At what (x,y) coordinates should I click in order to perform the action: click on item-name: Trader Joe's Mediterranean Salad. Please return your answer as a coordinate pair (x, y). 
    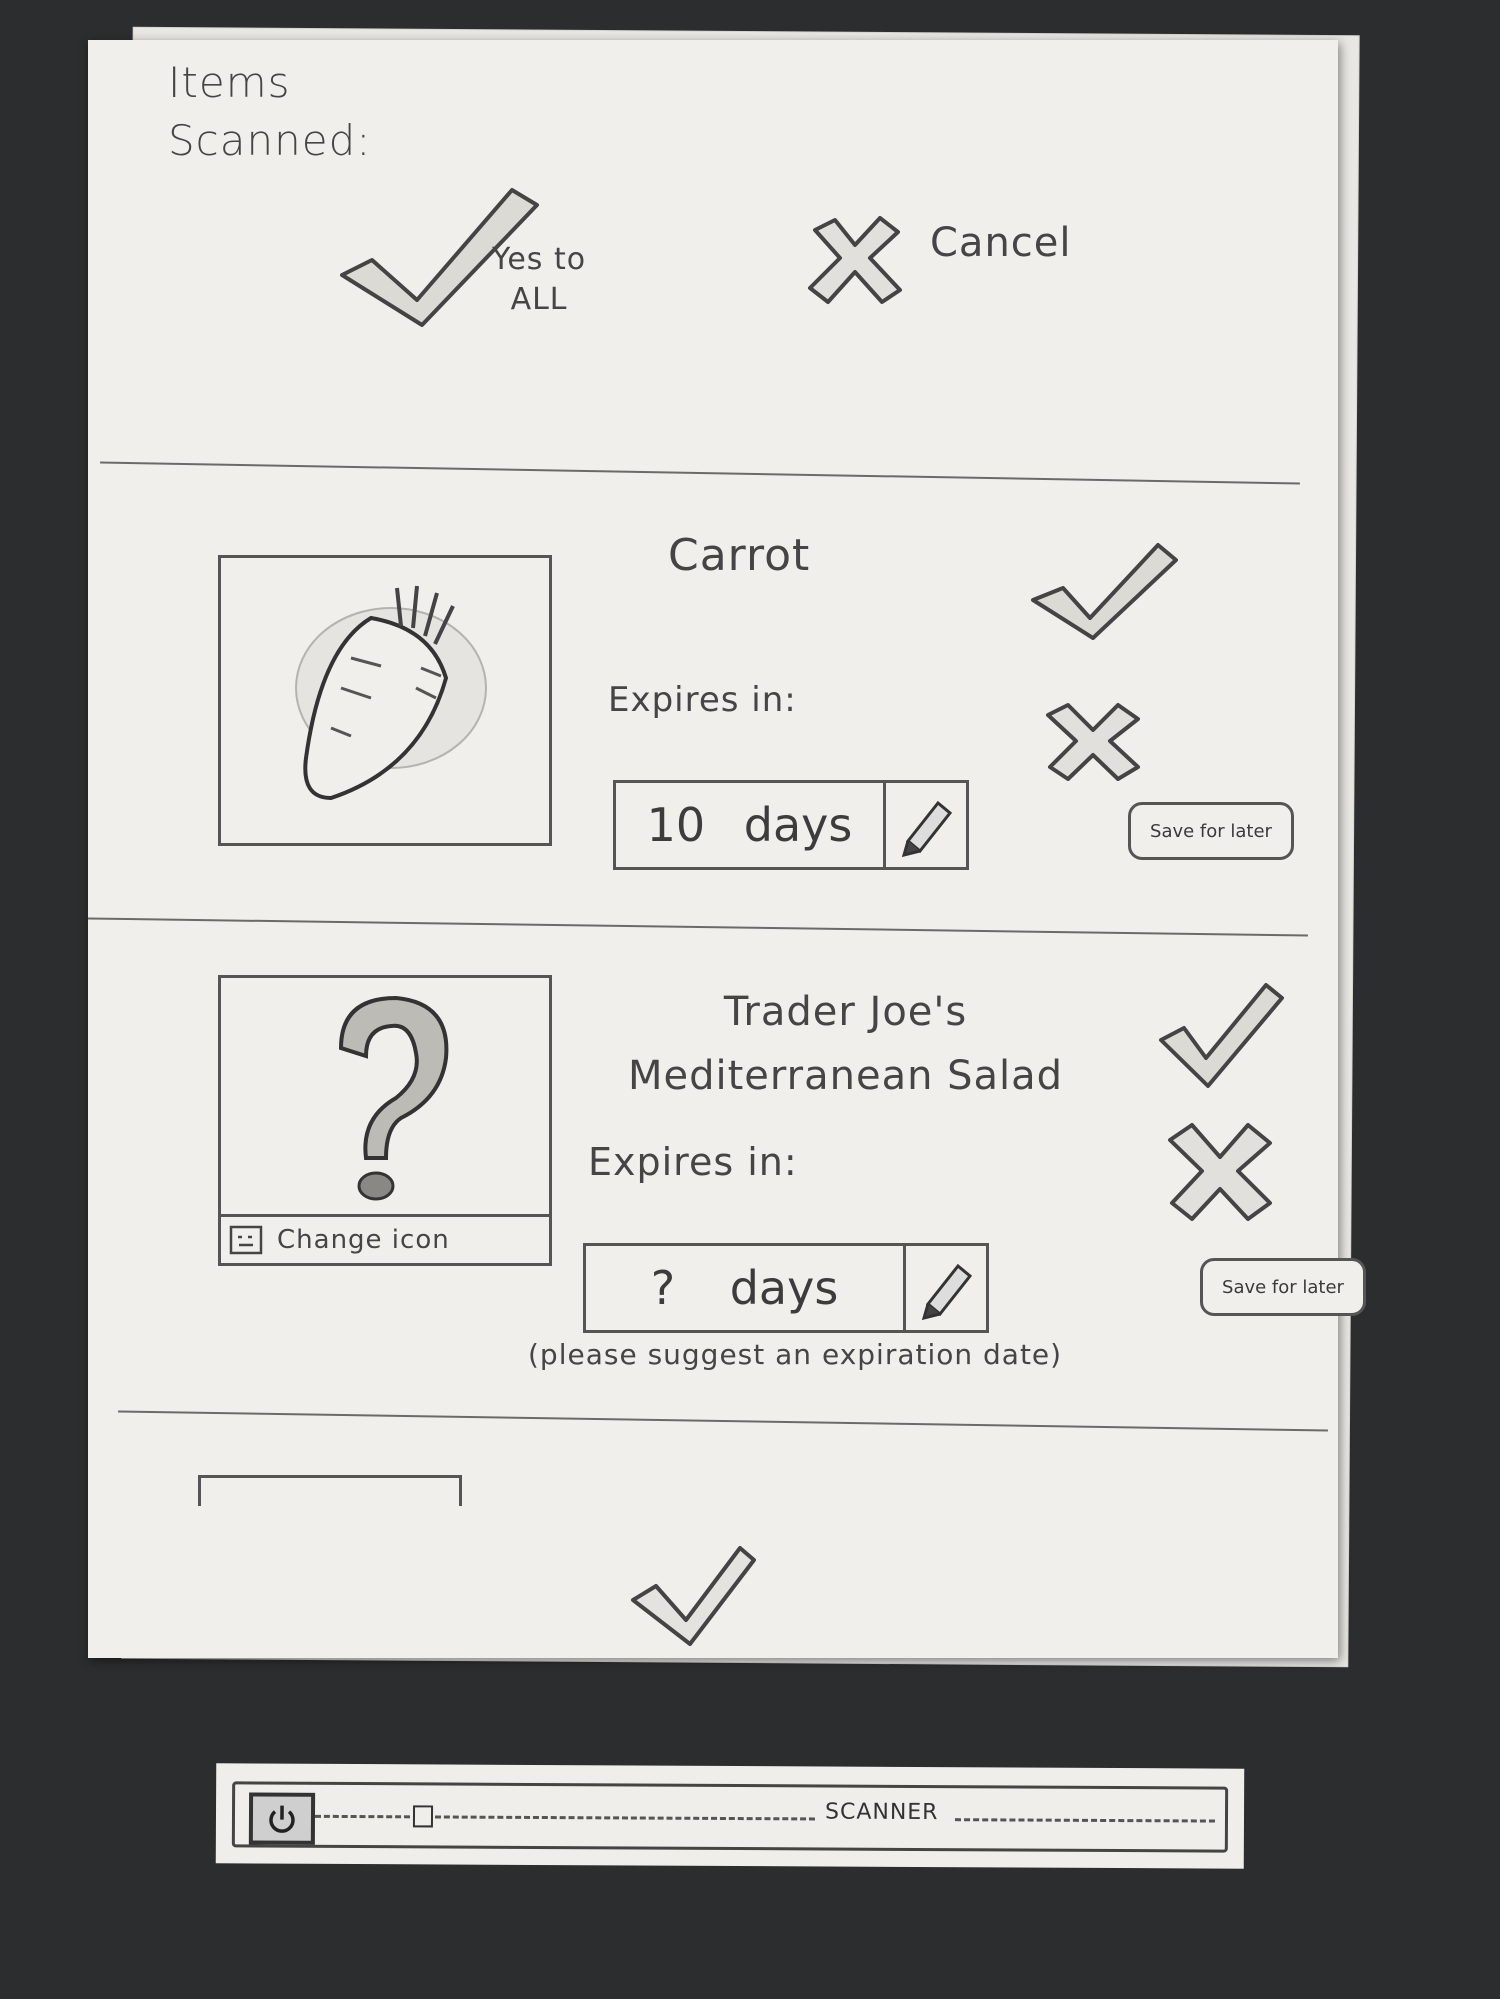
    Looking at the image, I should click on (846, 1044).